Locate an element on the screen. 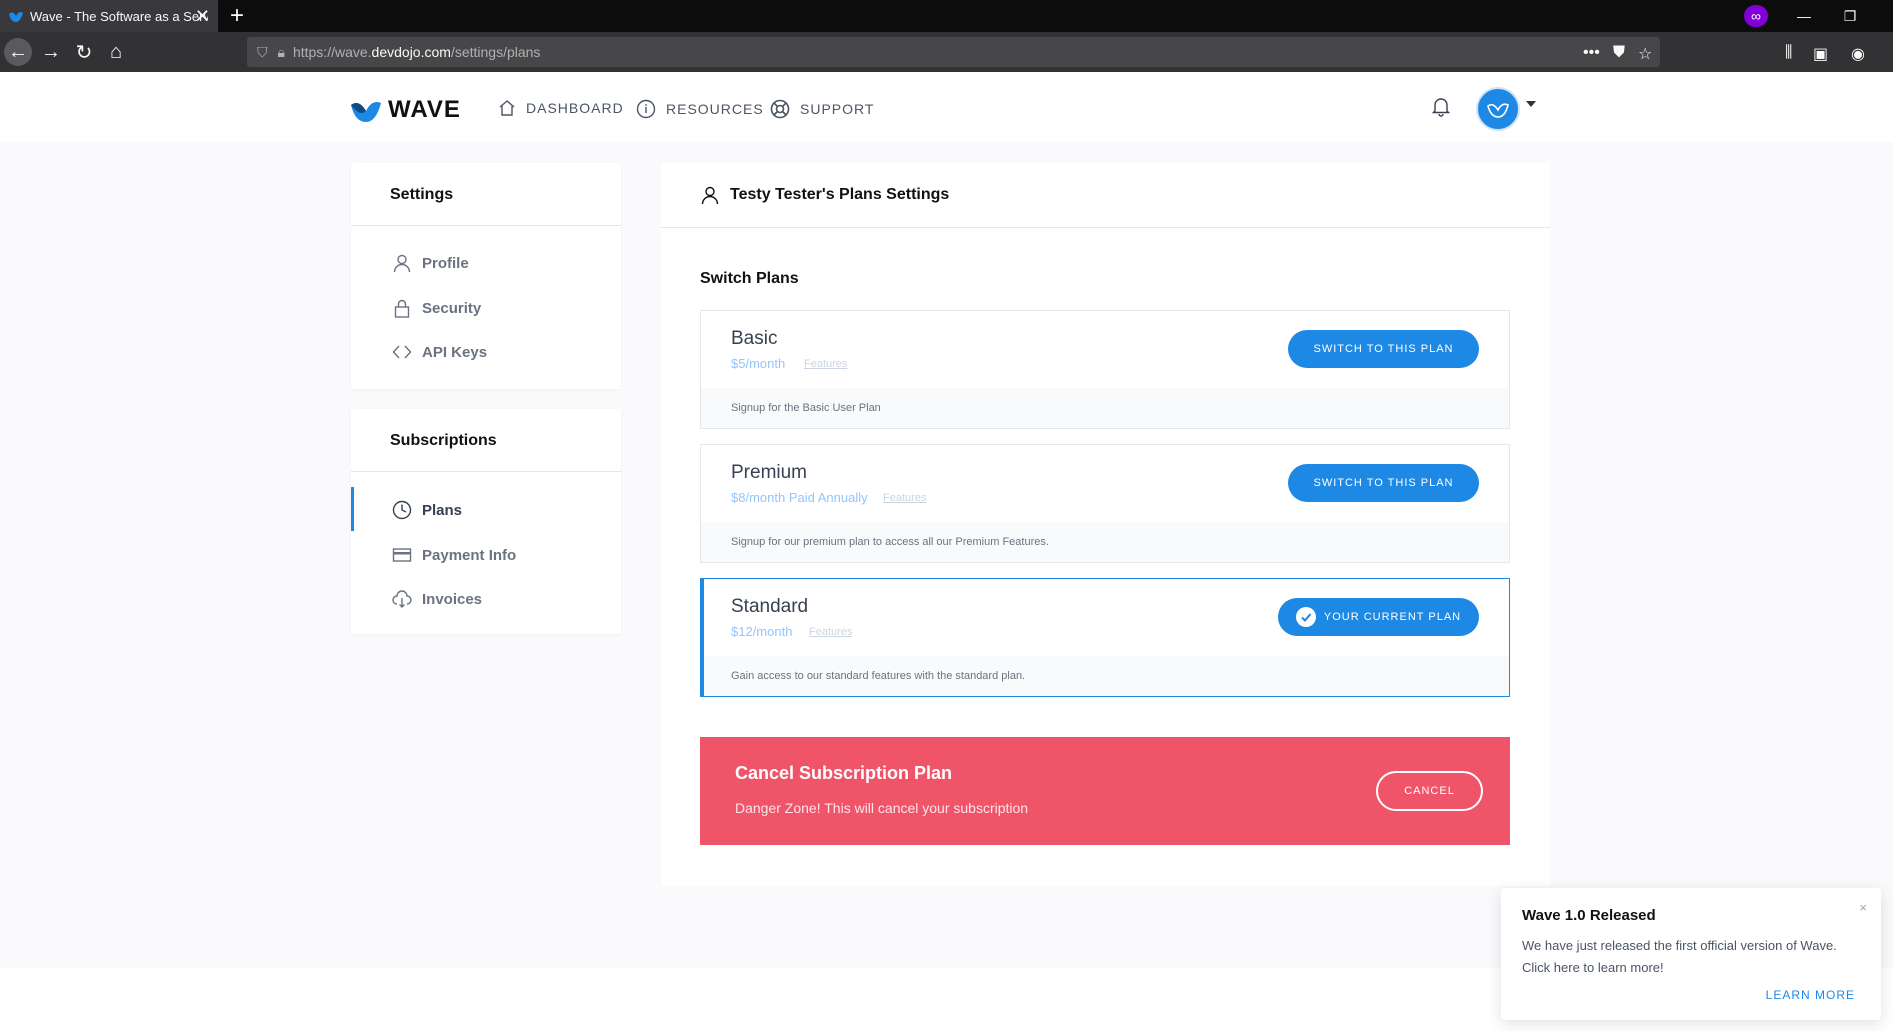  back-icon: ← is located at coordinates (18, 52).